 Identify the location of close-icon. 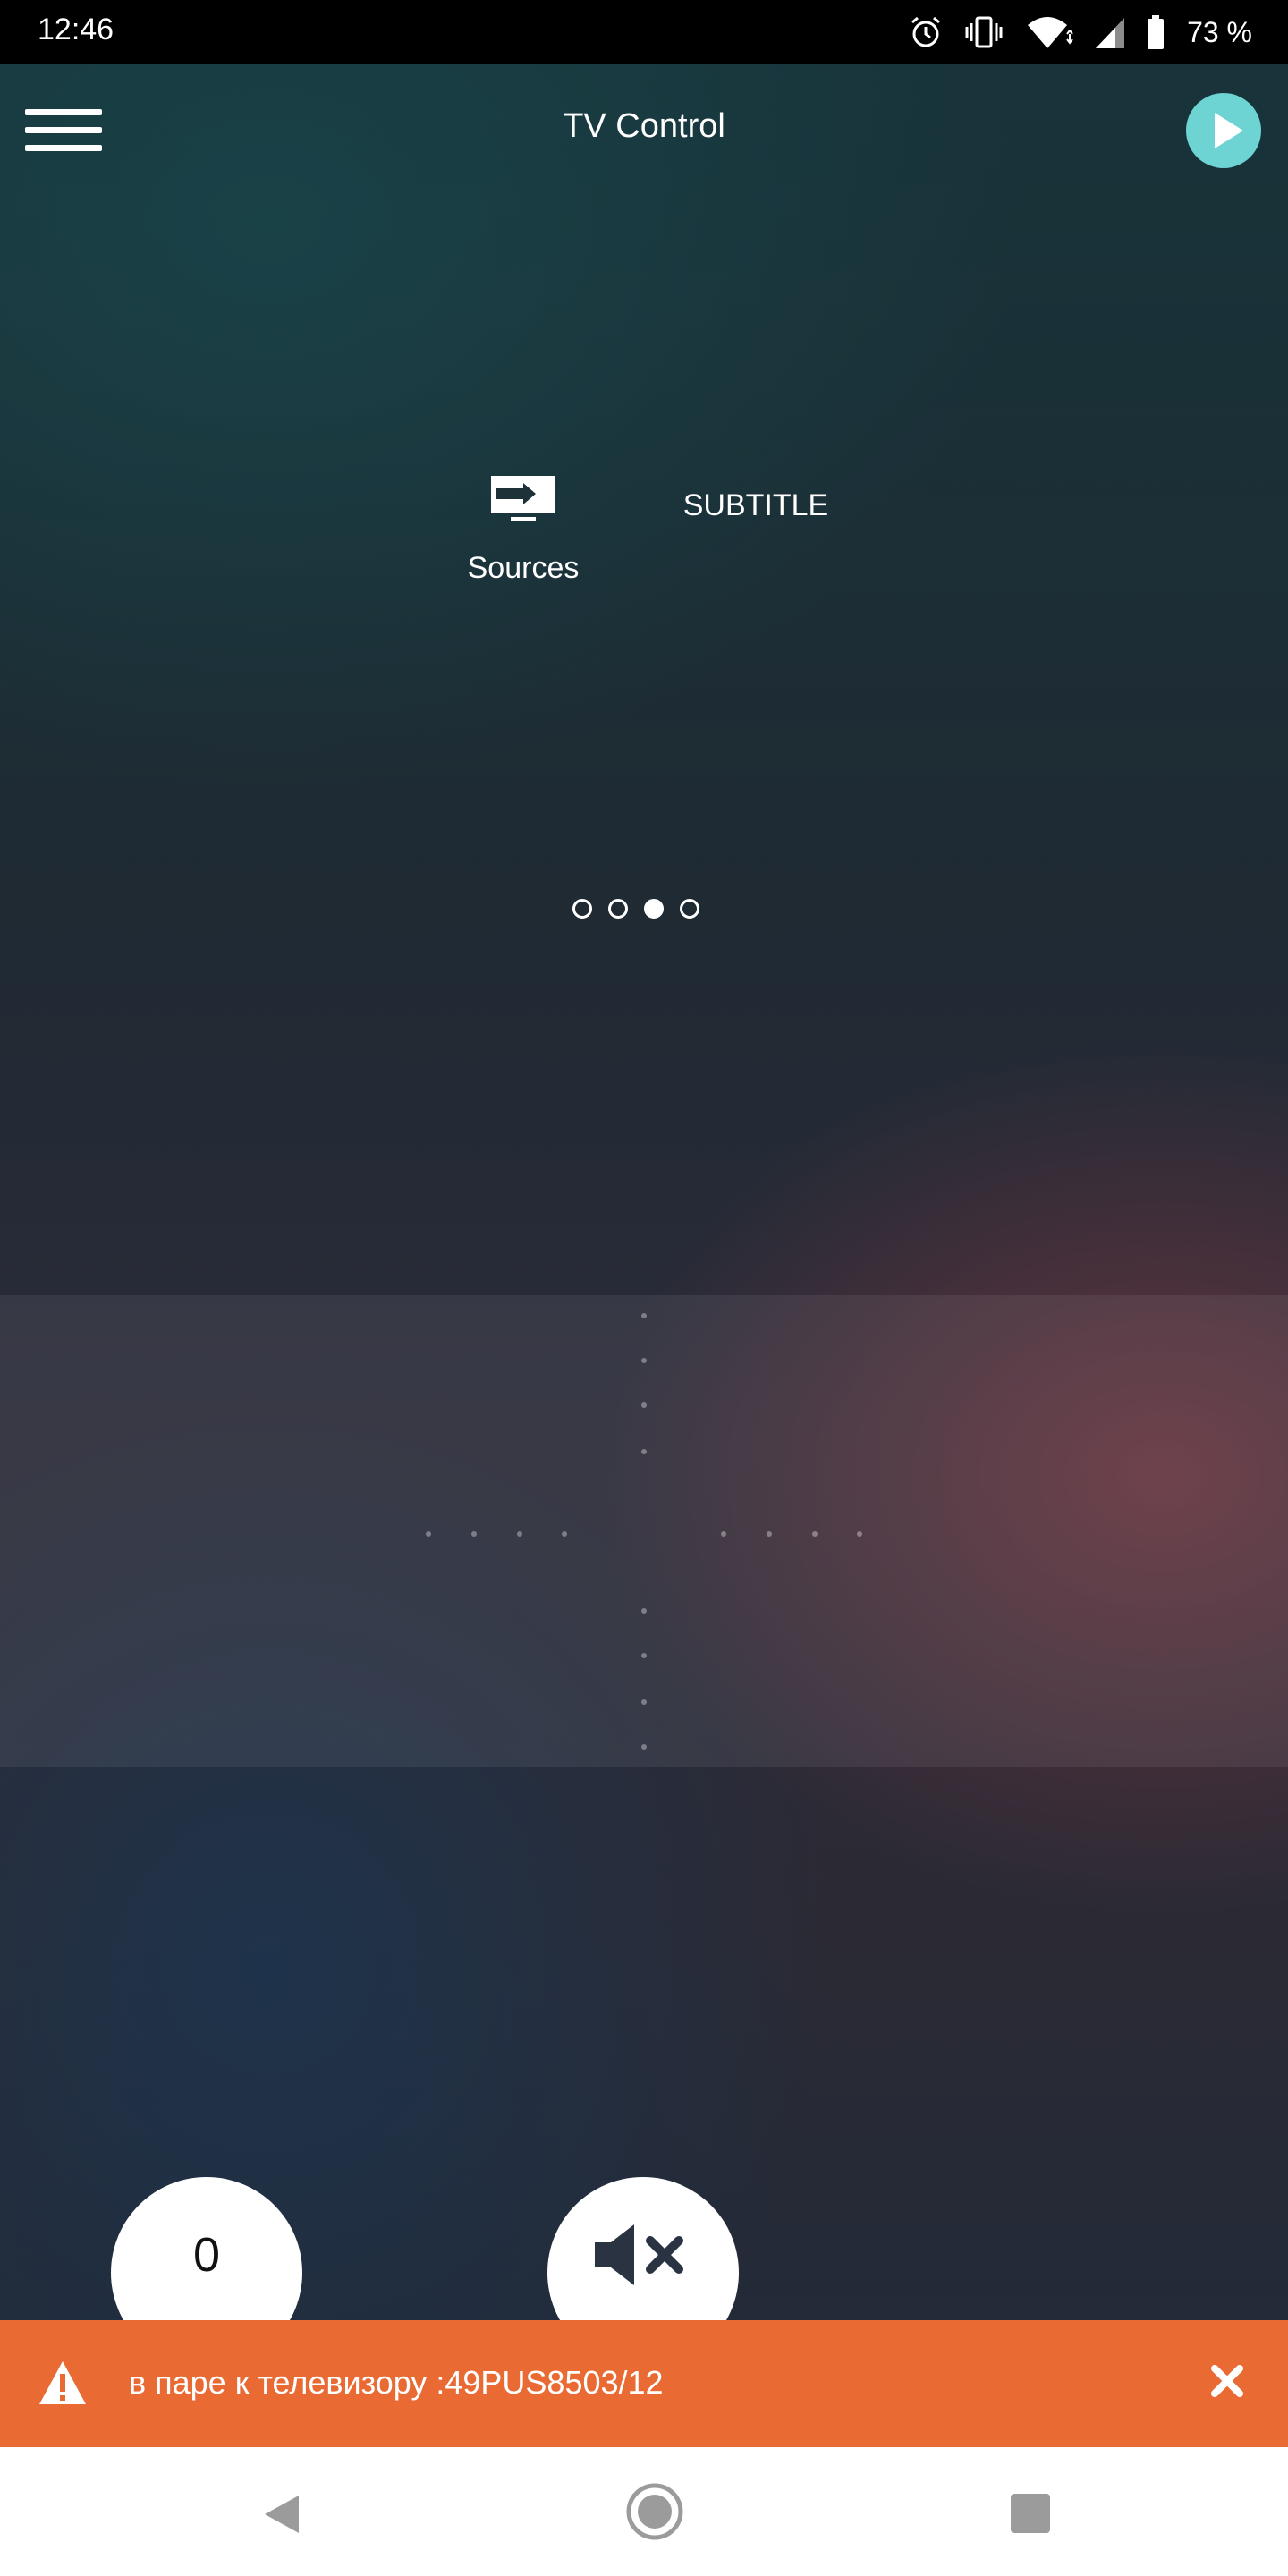
(1227, 2381).